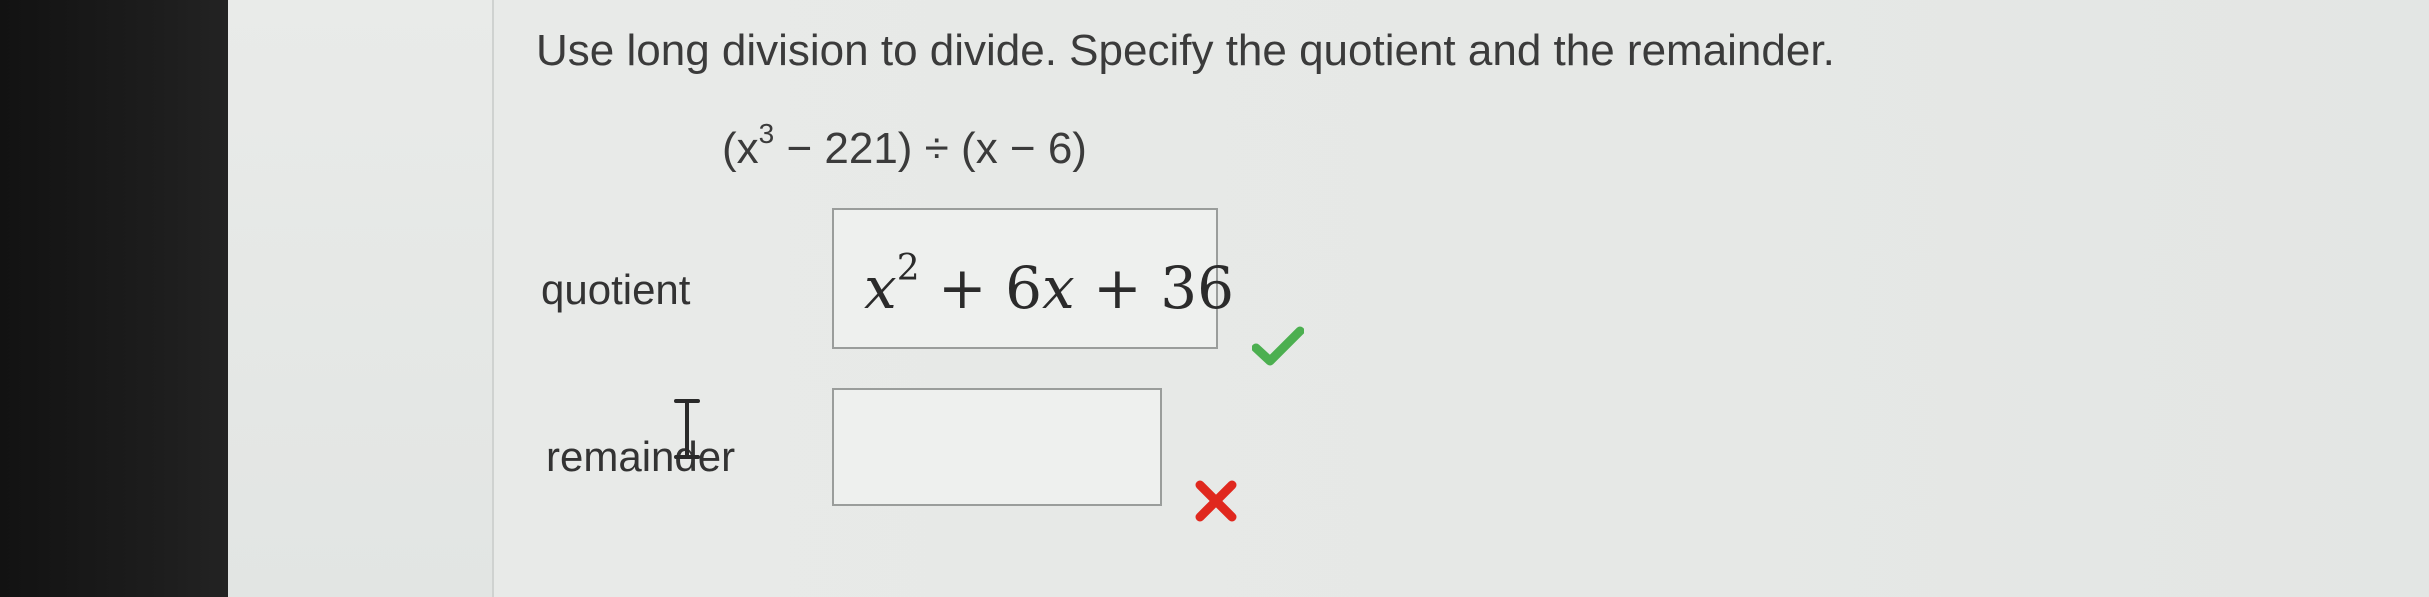 The image size is (2429, 597). I want to click on x-mark-icon, so click(1216, 501).